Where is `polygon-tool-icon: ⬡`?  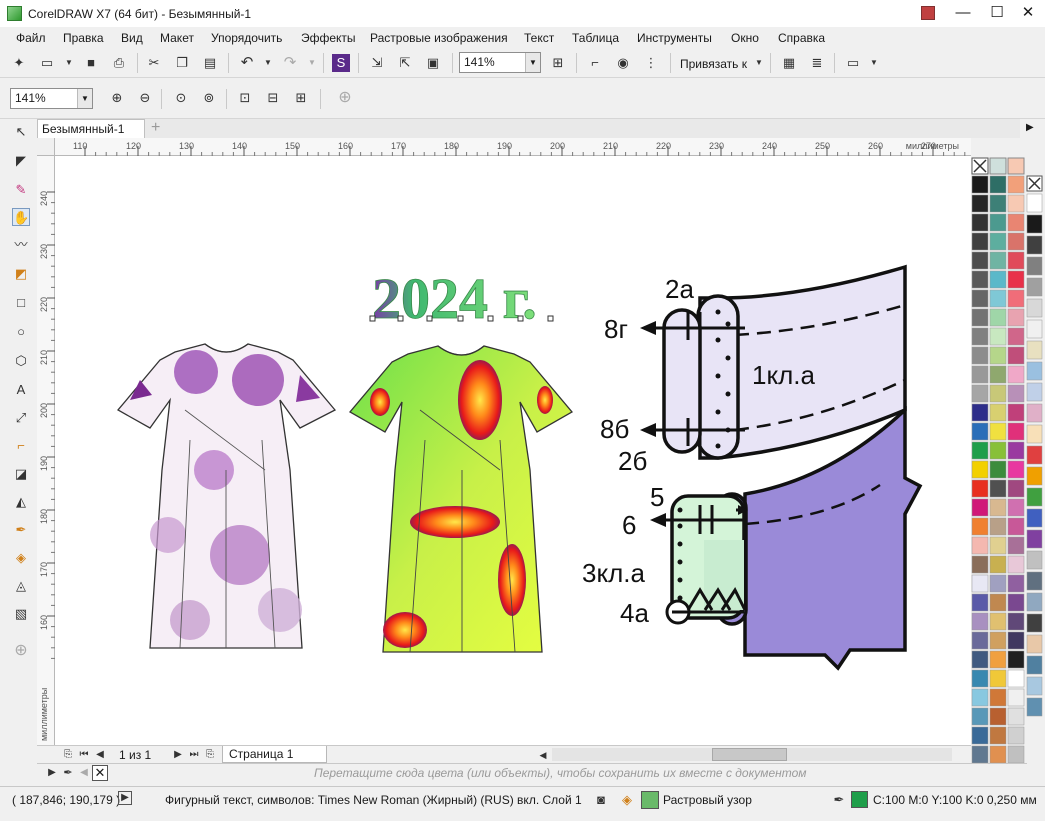
polygon-tool-icon: ⬡ is located at coordinates (21, 361).